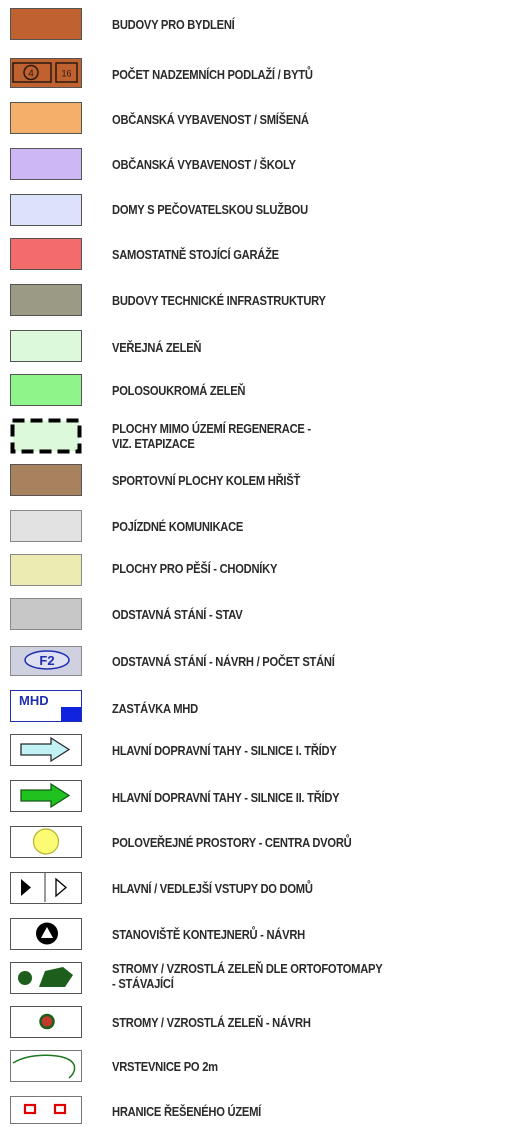 The image size is (512, 1127). Describe the element at coordinates (211, 428) in the screenshot. I see `legend-label-line1: PLOCHY MIMO ÚZEMÍ REGENERACE -` at that location.